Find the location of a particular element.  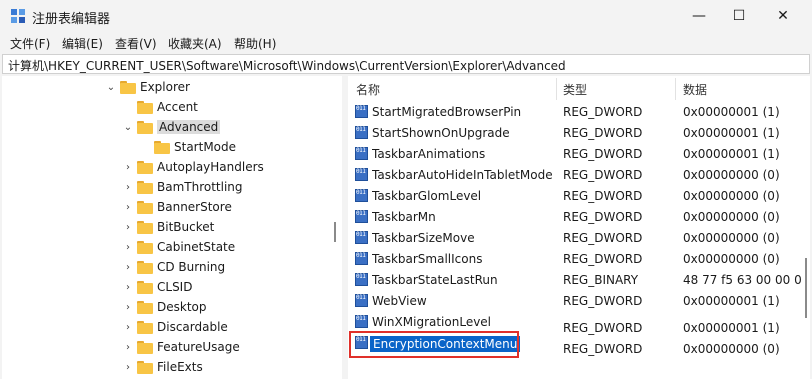

value-name: TaskbarStateLastRun is located at coordinates (435, 280).